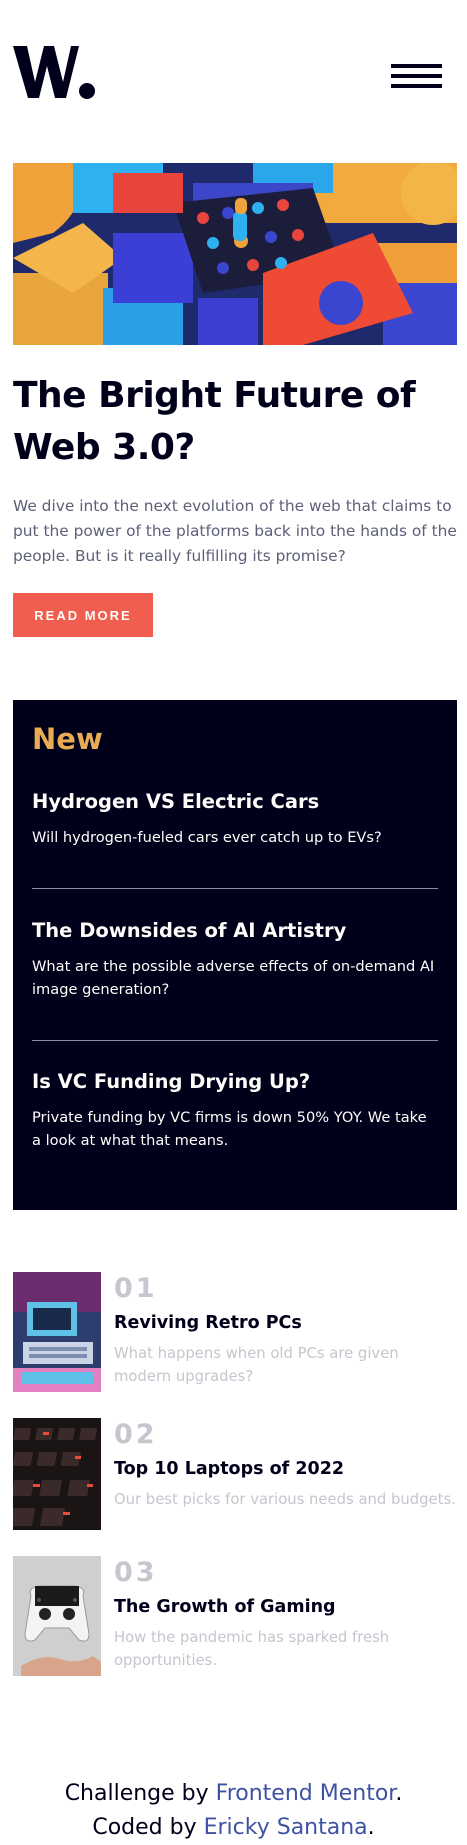  What do you see at coordinates (57, 1474) in the screenshot?
I see `laptop-keyboard-photo-icon` at bounding box center [57, 1474].